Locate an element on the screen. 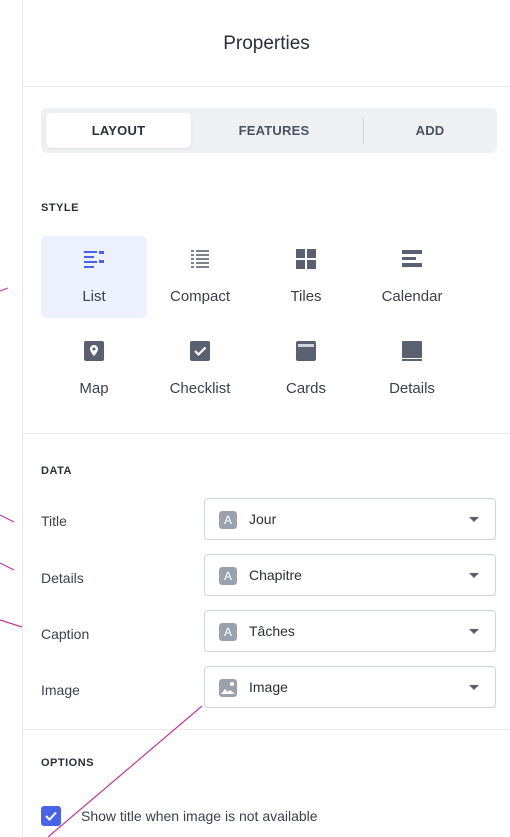 Image resolution: width=510 pixels, height=837 pixels. calendar-icon is located at coordinates (412, 258).